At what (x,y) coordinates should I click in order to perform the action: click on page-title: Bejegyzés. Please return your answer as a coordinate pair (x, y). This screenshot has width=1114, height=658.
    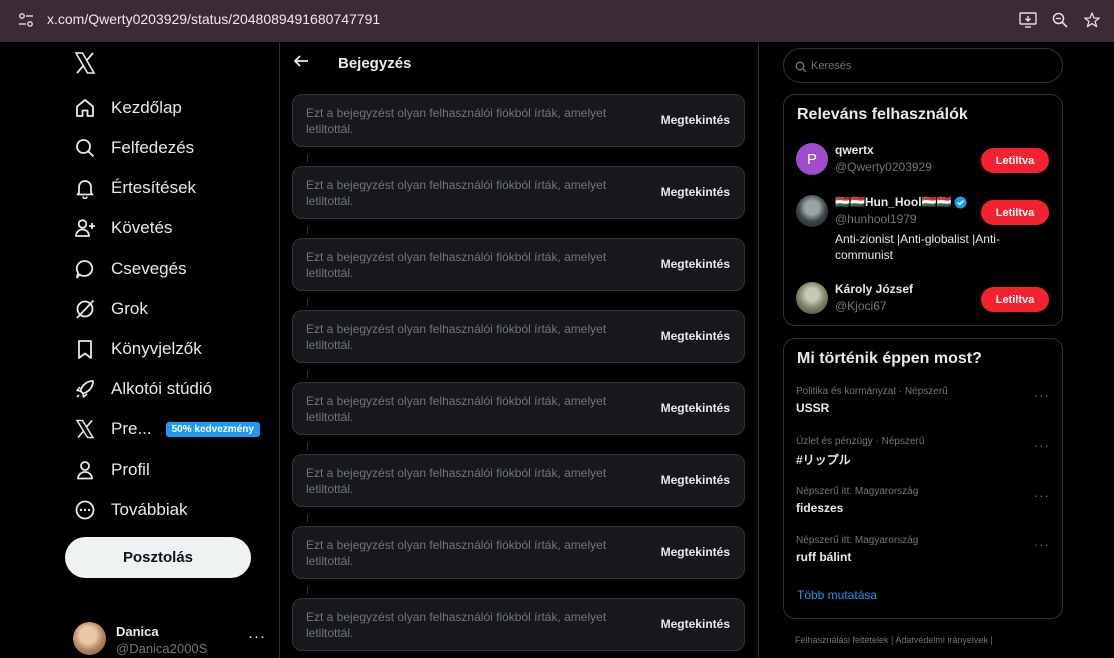
    Looking at the image, I should click on (375, 63).